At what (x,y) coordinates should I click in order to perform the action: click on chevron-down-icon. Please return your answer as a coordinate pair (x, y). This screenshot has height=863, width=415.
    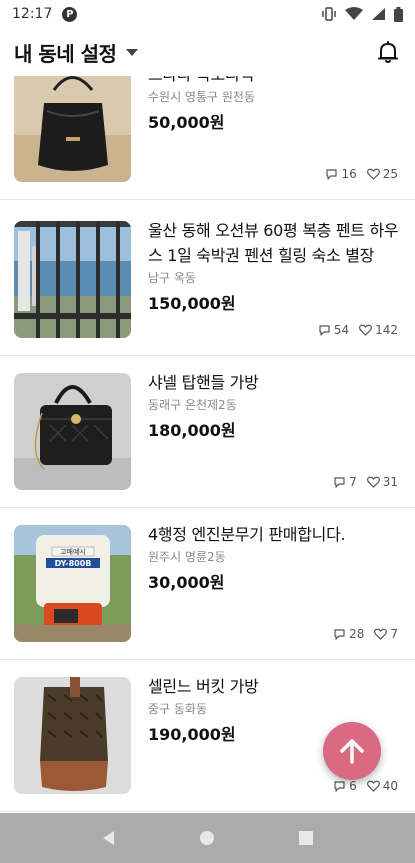
    Looking at the image, I should click on (132, 52).